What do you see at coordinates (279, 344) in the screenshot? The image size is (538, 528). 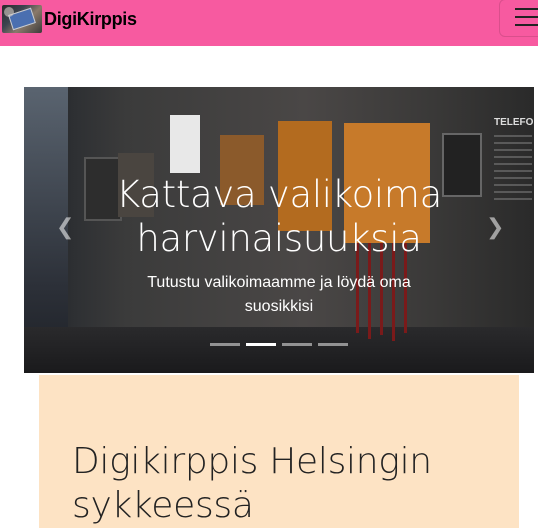 I see `carousel-indicators` at bounding box center [279, 344].